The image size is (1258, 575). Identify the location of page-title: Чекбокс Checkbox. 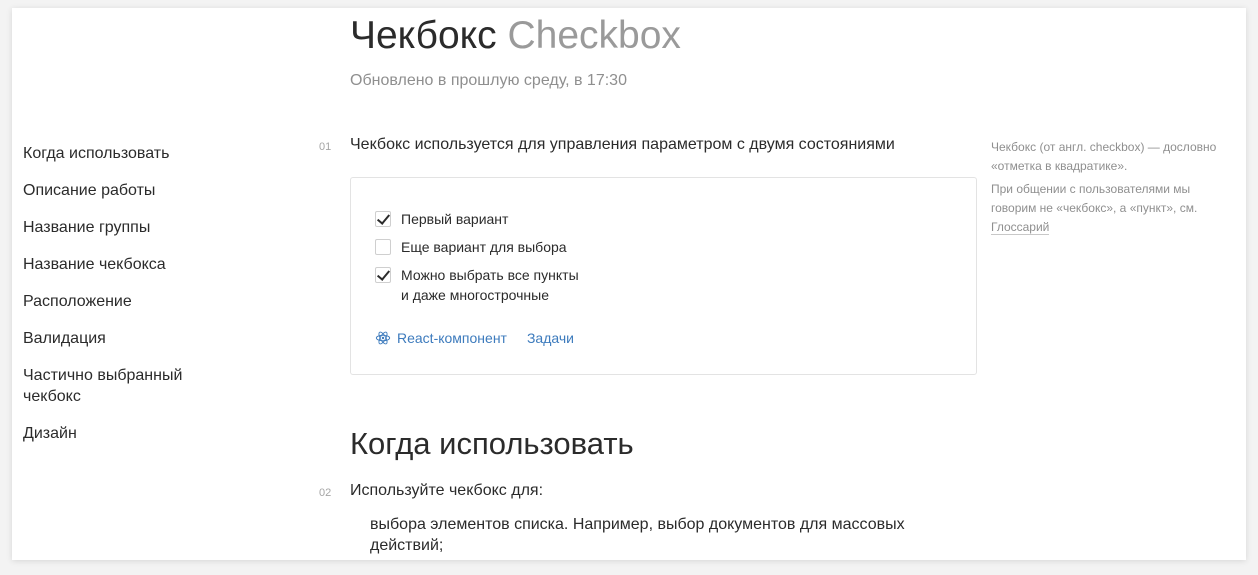
(515, 36).